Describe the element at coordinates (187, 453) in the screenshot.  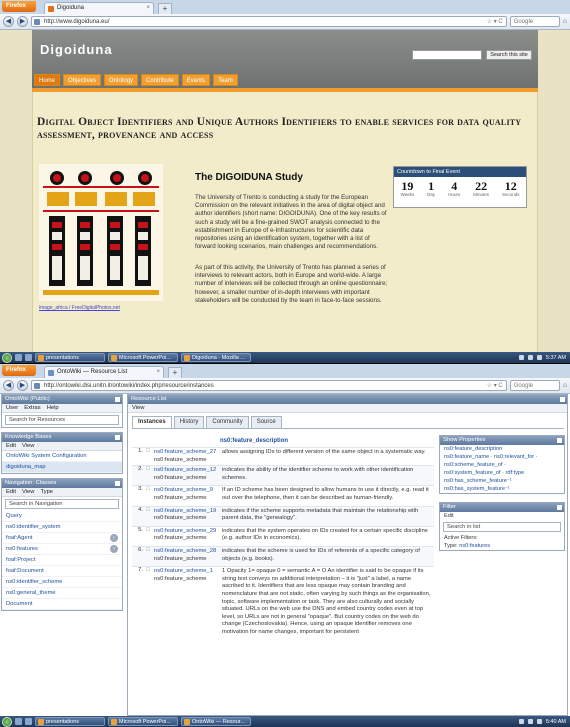
I see `resource-link: ns0:feature_scheme_27` at that location.